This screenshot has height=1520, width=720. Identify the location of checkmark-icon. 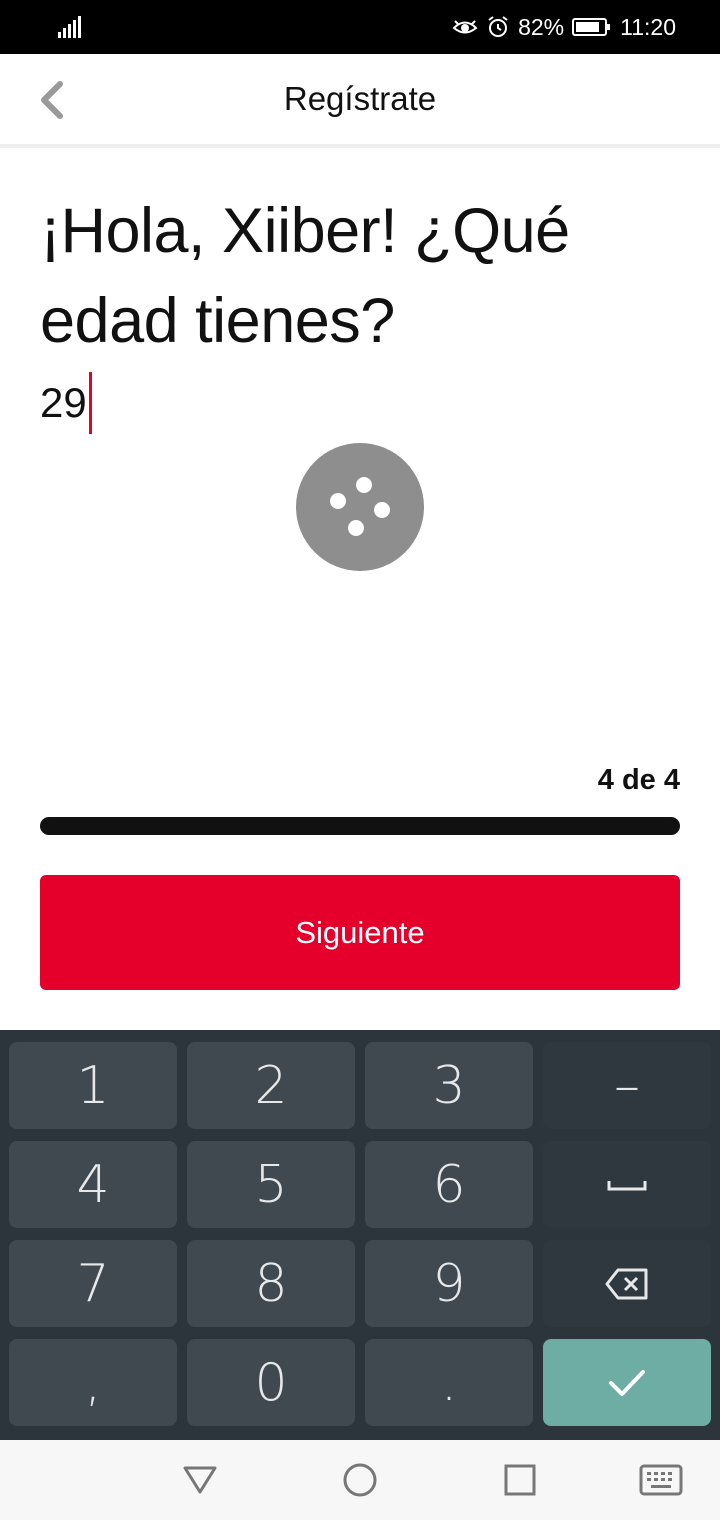
(627, 1382).